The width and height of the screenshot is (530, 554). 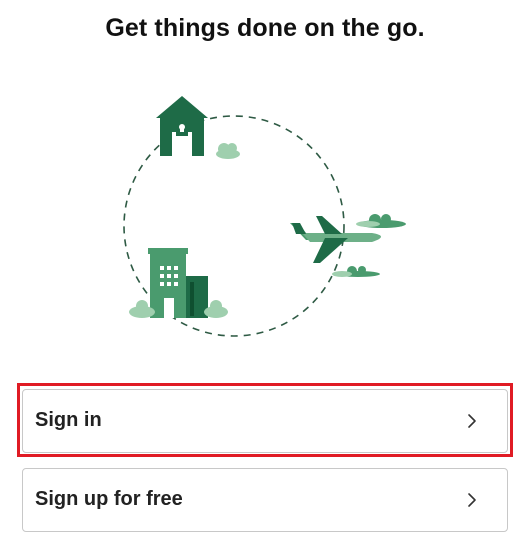 I want to click on airplane-icon, so click(x=348, y=245).